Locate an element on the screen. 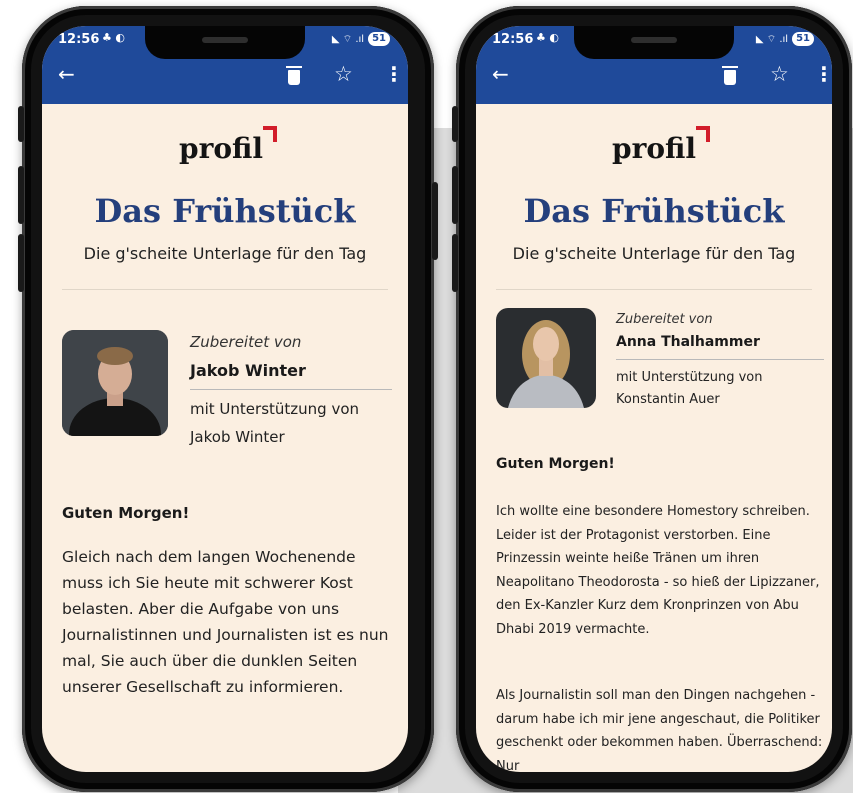  assistant-name: Jakob Winter is located at coordinates (237, 437).